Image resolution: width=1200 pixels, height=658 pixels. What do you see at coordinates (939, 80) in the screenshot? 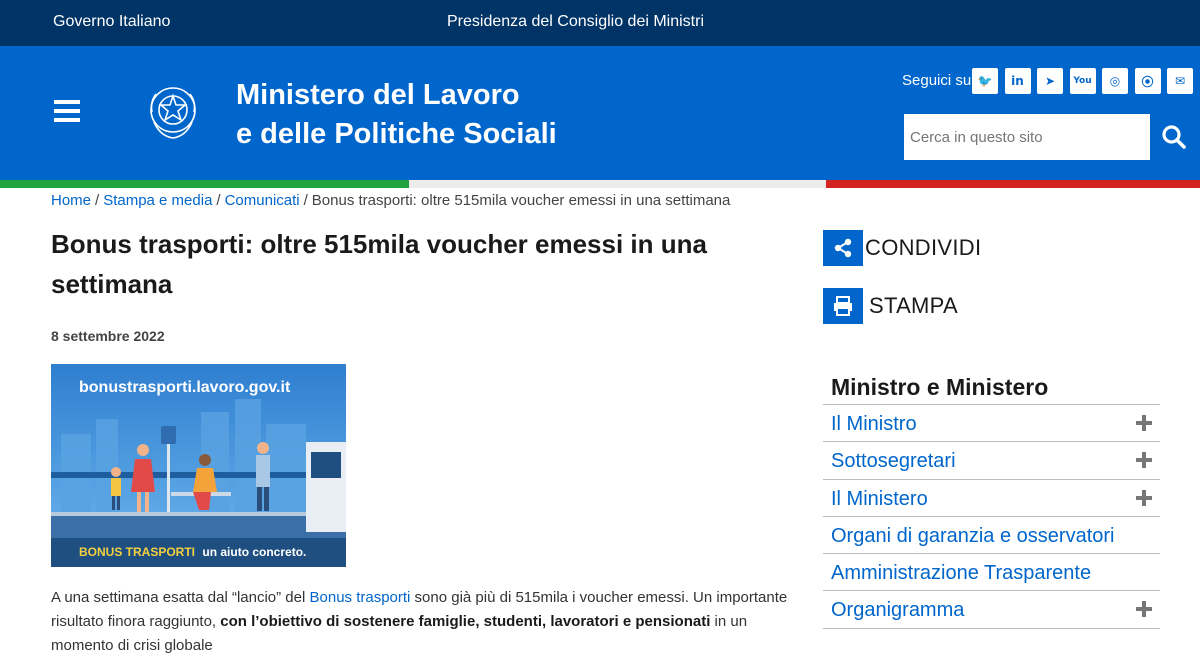
I see `follow-label: Seguici su:` at bounding box center [939, 80].